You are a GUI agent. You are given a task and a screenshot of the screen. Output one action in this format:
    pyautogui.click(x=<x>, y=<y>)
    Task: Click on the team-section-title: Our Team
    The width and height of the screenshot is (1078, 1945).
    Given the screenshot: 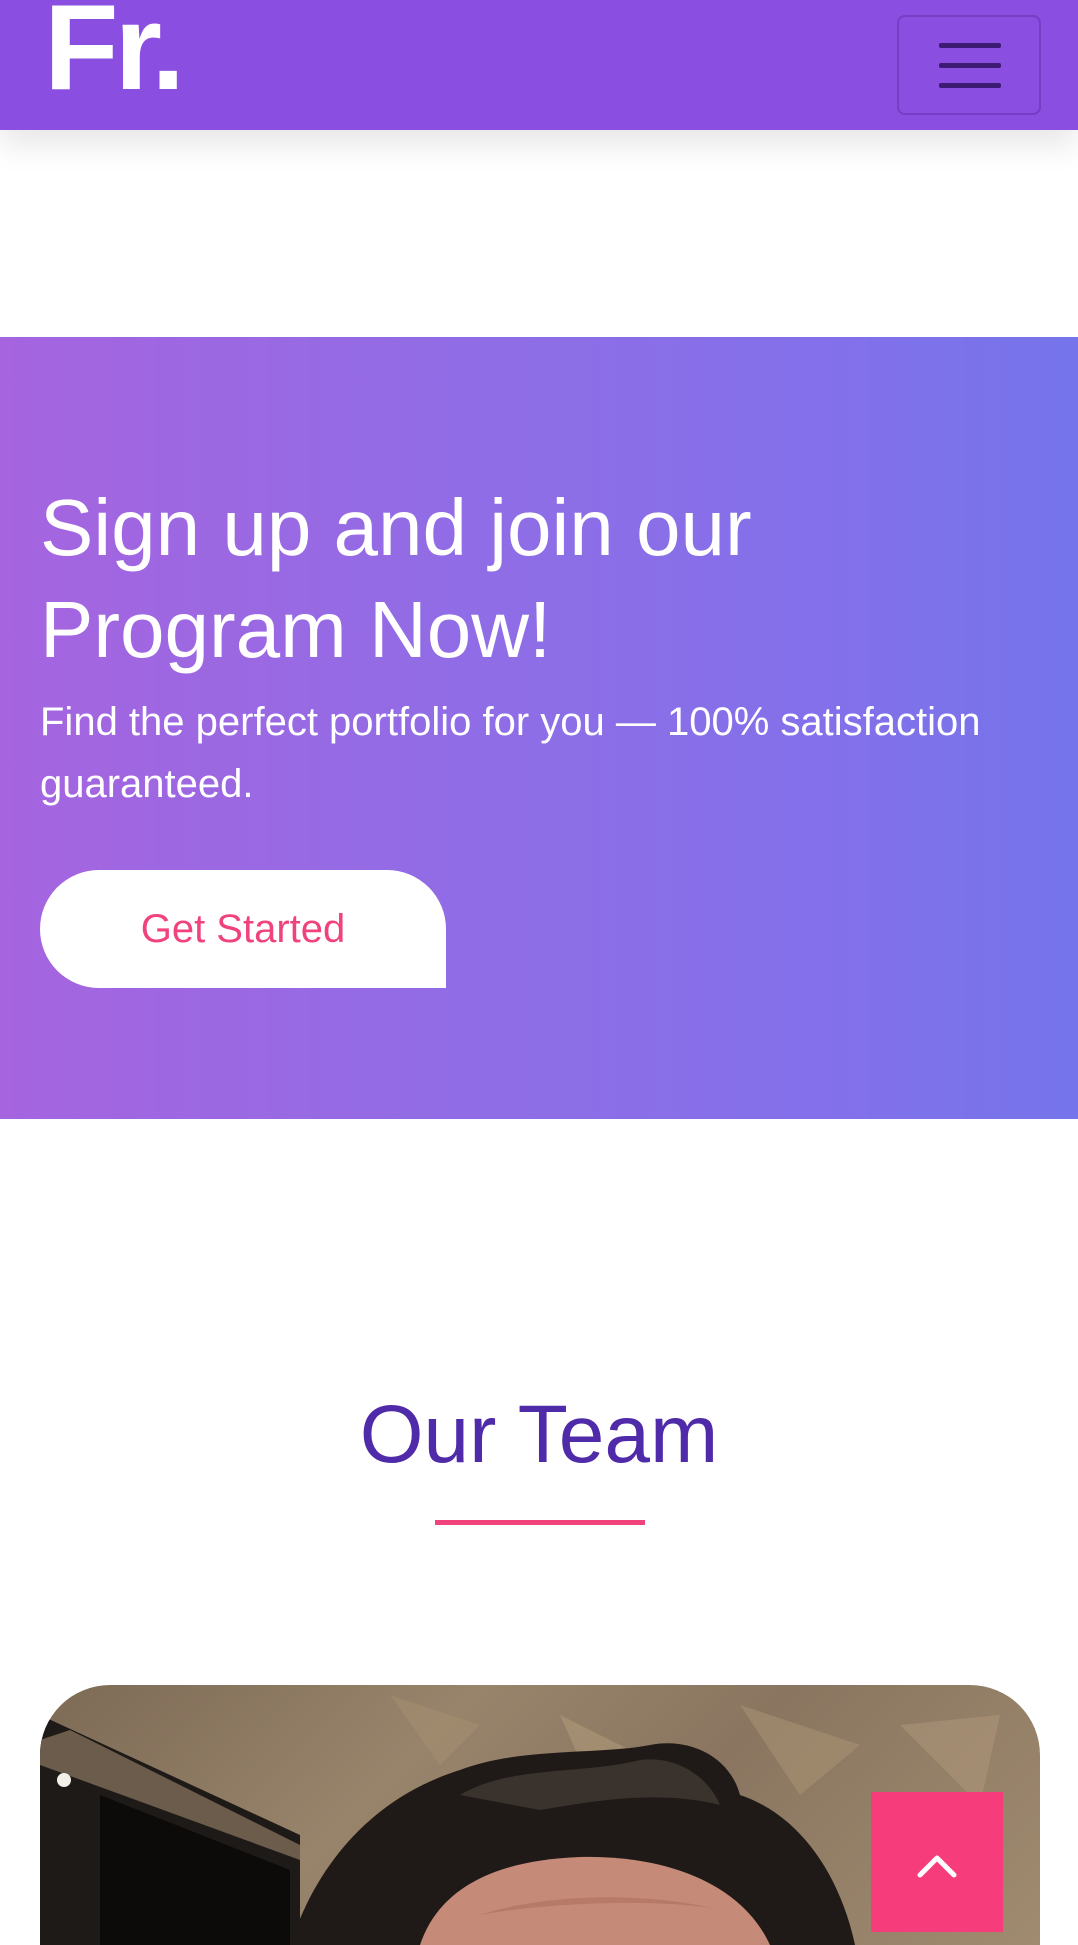 What is the action you would take?
    pyautogui.click(x=539, y=1434)
    